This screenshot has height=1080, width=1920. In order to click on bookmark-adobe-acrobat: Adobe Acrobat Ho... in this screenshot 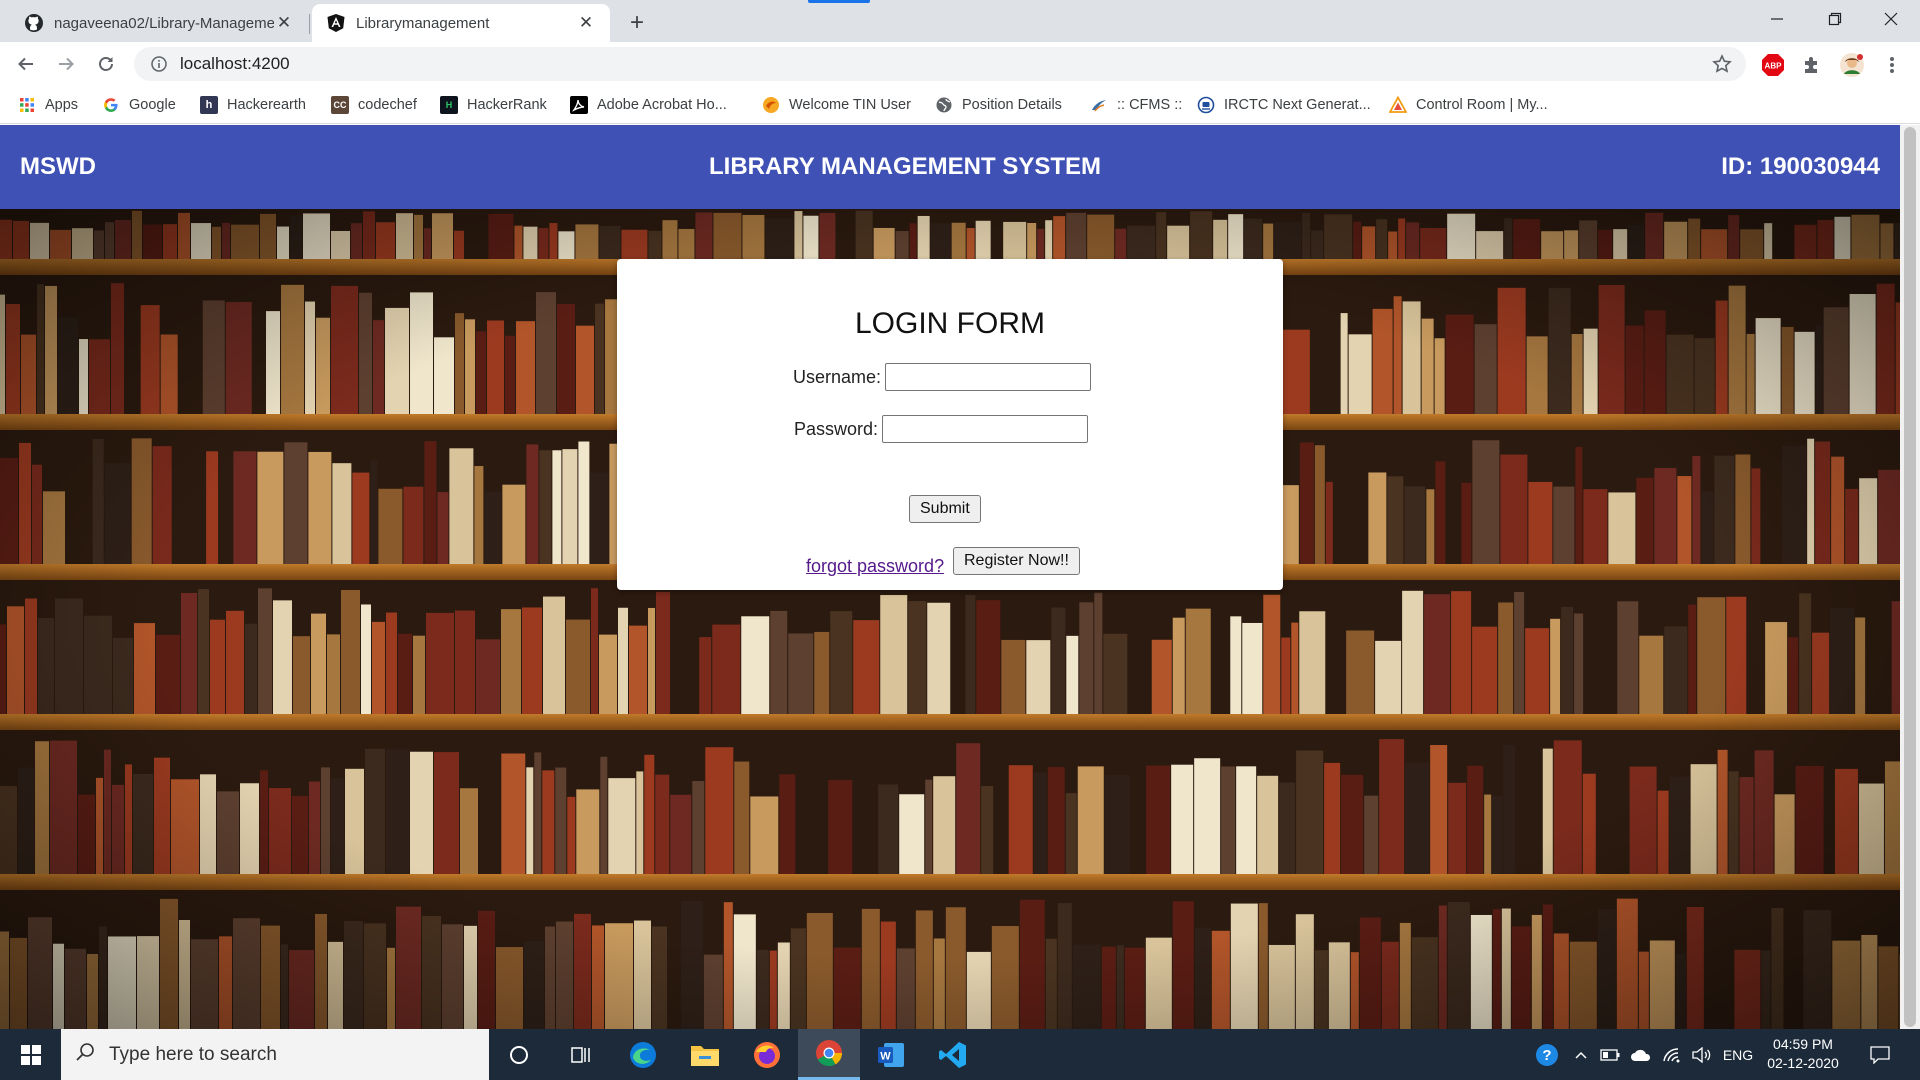, I will do `click(648, 105)`.